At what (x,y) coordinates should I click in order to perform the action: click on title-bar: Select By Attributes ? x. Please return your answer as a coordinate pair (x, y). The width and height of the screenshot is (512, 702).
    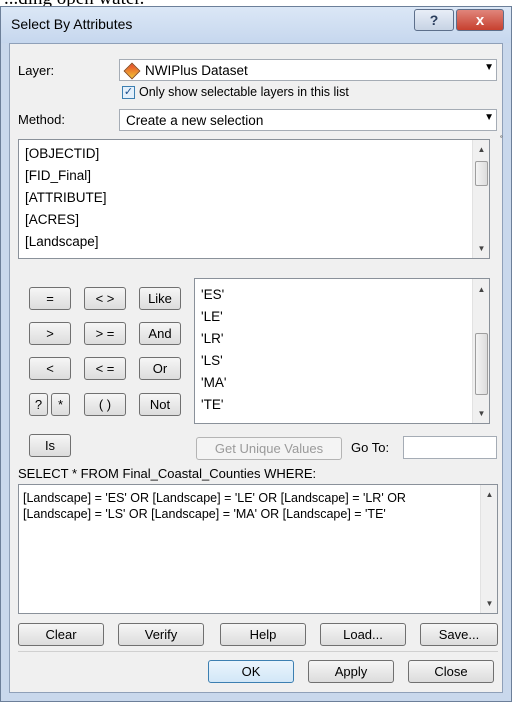
    Looking at the image, I should click on (256, 25).